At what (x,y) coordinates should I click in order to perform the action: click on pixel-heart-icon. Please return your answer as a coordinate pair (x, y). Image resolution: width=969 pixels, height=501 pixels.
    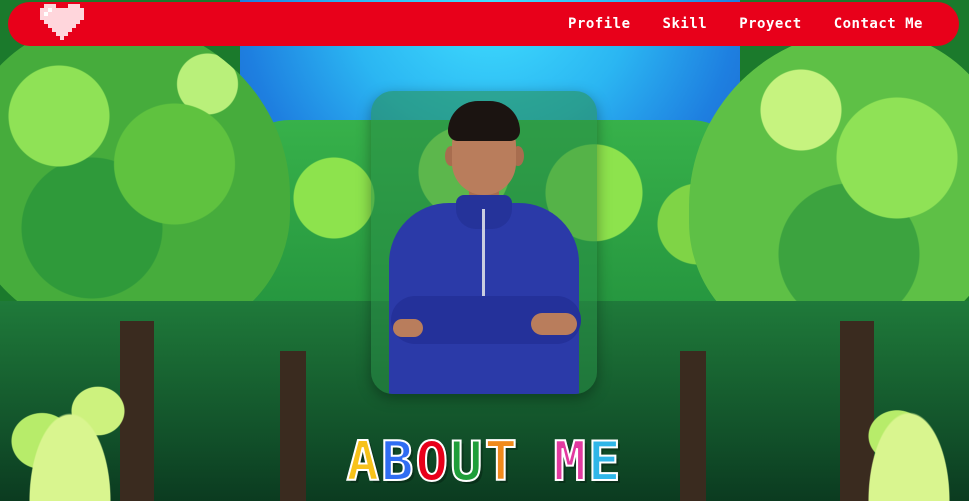
    Looking at the image, I should click on (64, 24).